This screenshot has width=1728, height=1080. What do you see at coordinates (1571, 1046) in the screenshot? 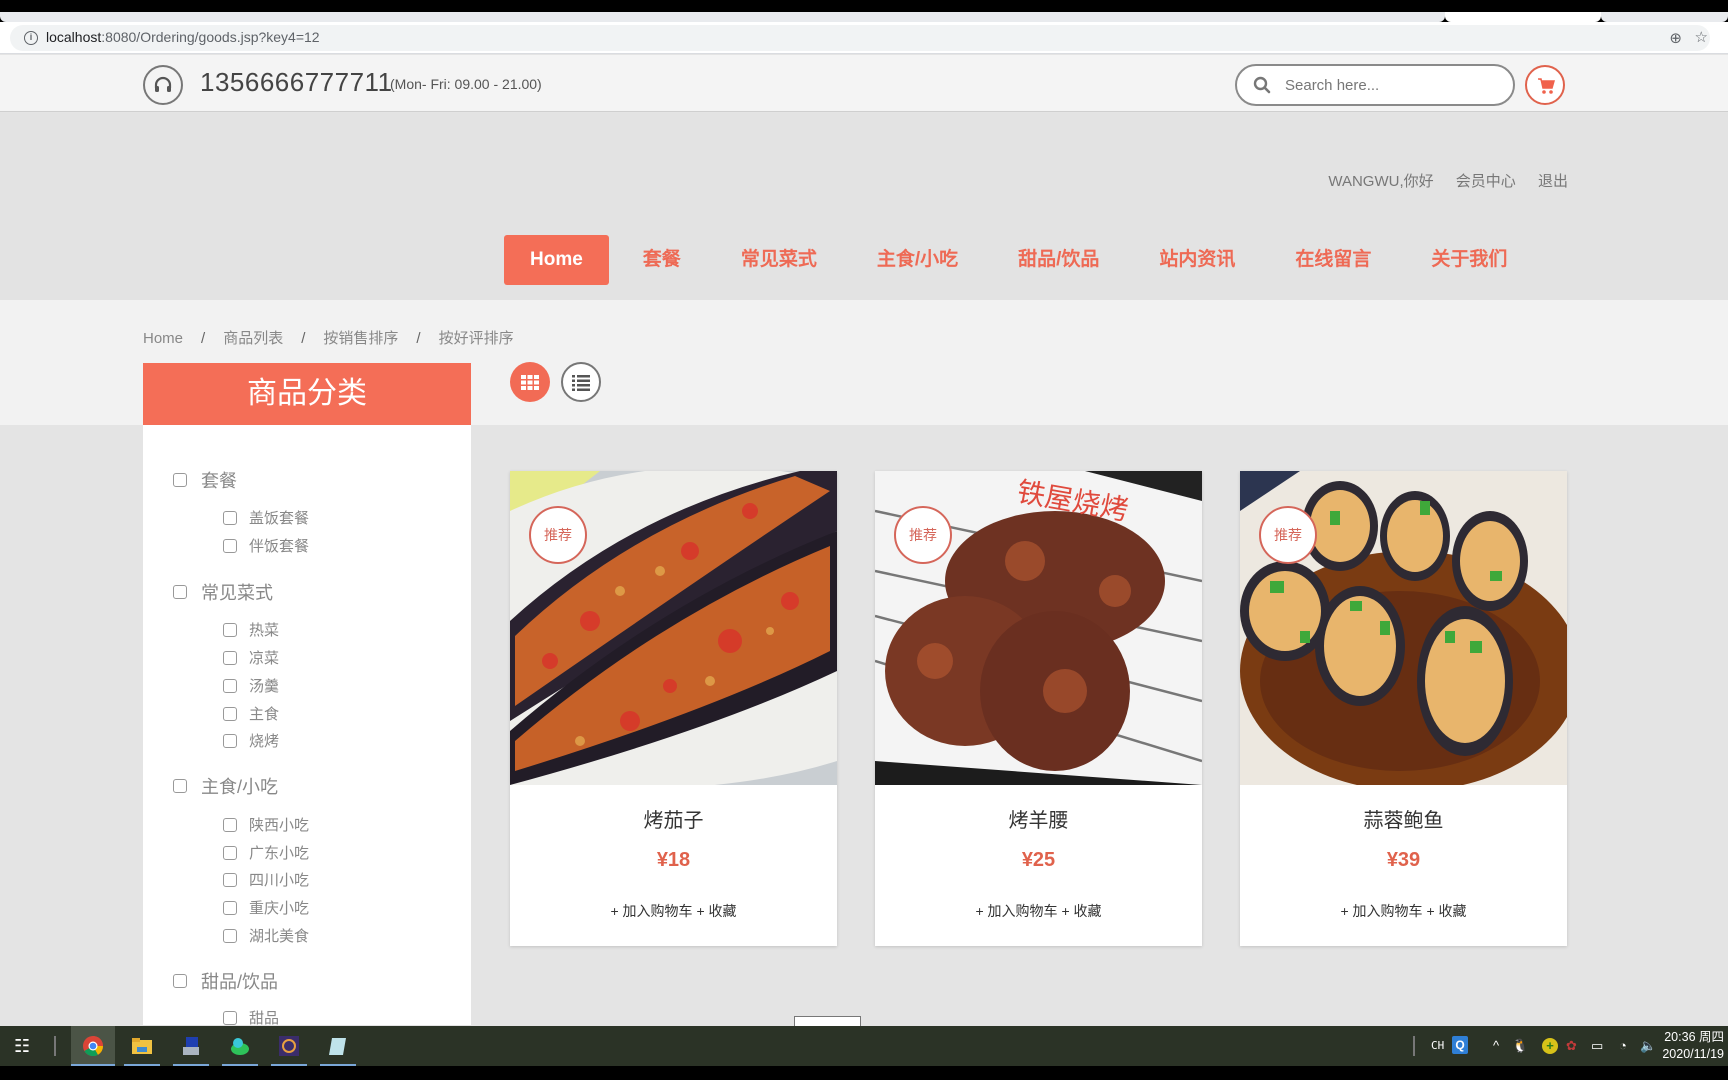
I see `tray-app-icon: ✿` at bounding box center [1571, 1046].